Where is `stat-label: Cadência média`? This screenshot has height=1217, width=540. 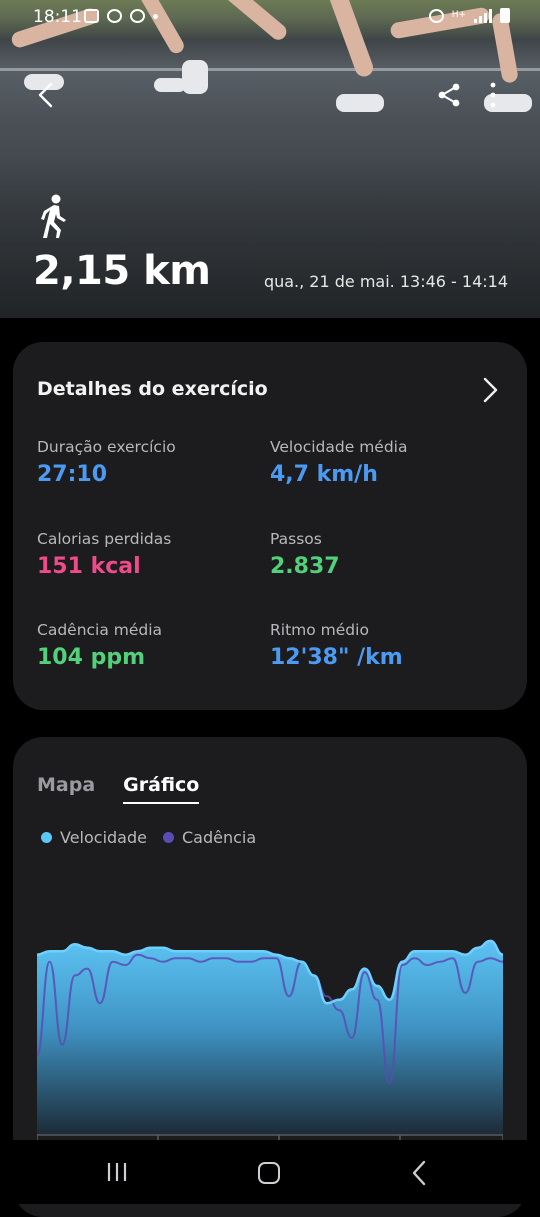 stat-label: Cadência média is located at coordinates (100, 630).